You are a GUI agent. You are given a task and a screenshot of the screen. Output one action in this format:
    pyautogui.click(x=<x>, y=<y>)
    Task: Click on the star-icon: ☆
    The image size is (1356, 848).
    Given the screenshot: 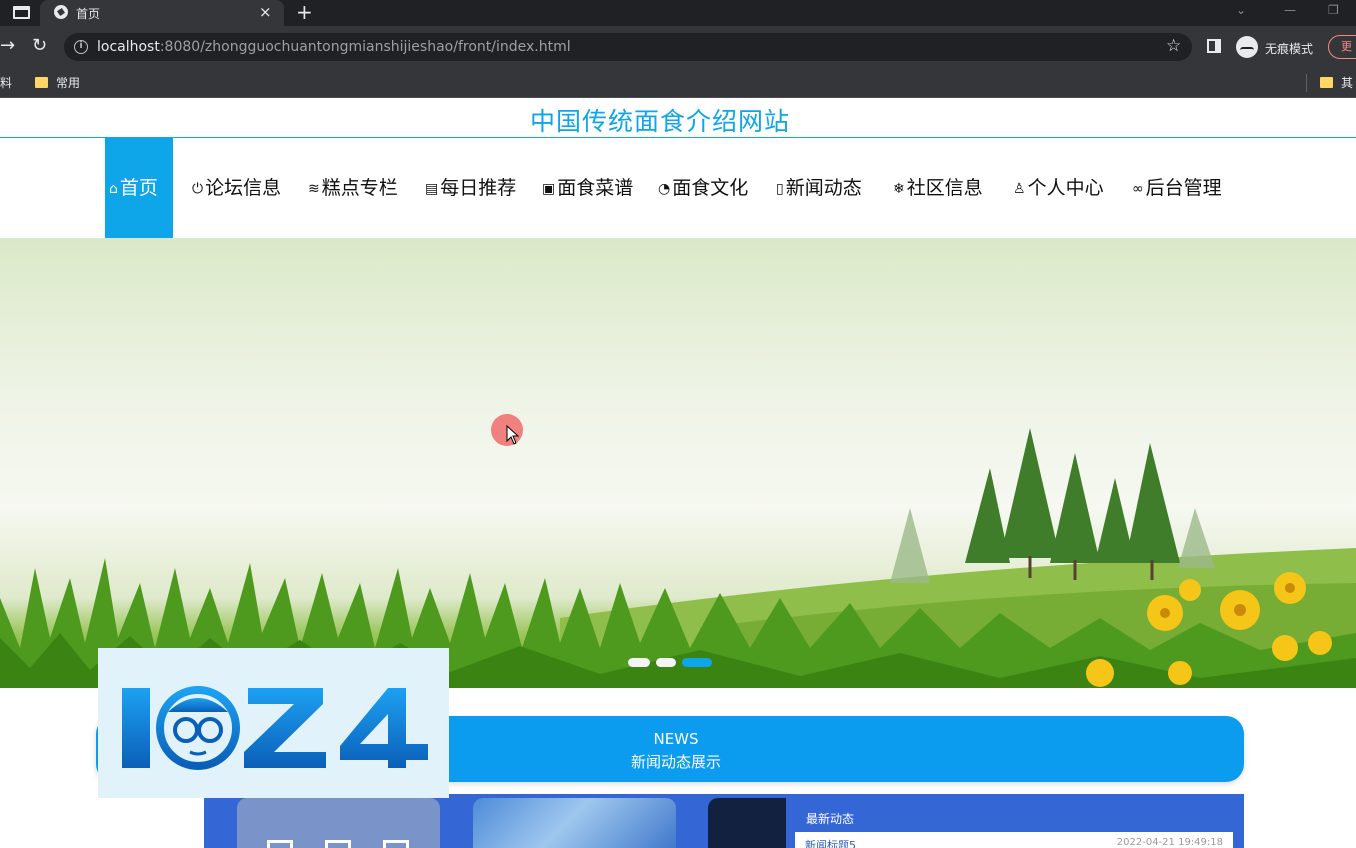 What is the action you would take?
    pyautogui.click(x=1173, y=46)
    